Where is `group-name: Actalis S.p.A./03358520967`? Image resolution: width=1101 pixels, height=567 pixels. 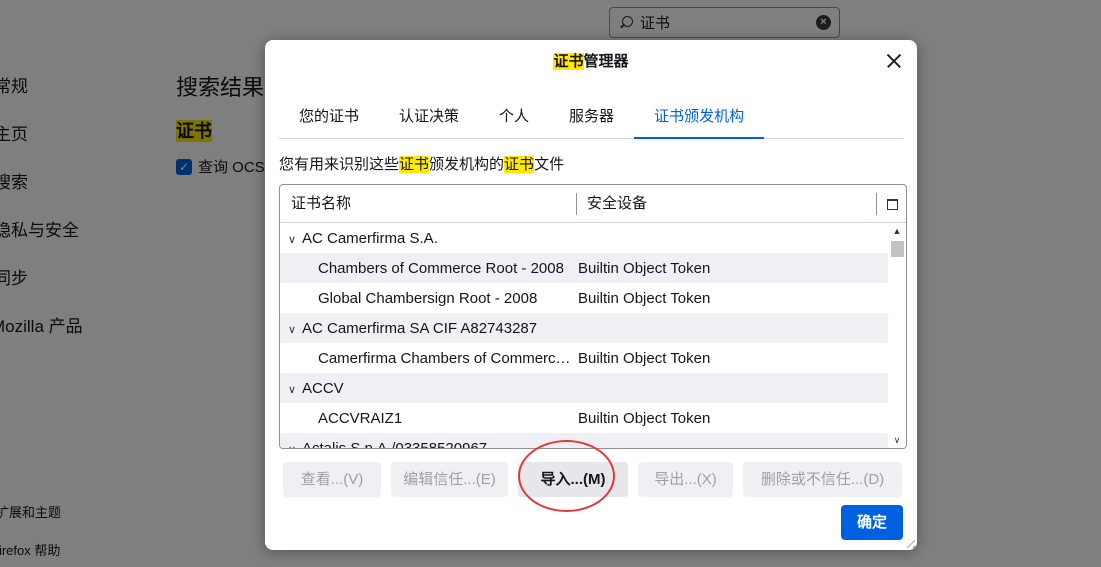 group-name: Actalis S.p.A./03358520967 is located at coordinates (395, 444).